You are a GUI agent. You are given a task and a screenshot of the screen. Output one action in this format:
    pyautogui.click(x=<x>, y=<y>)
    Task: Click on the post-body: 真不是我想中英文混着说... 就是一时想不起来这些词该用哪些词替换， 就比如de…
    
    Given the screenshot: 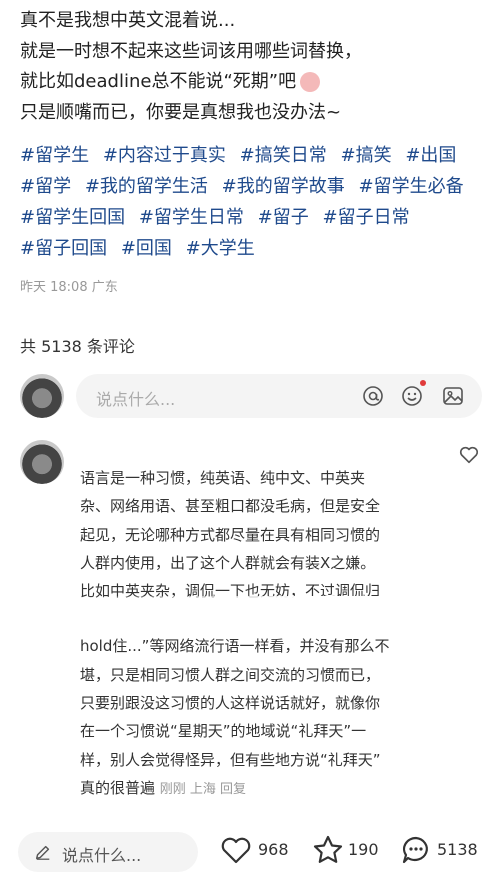 What is the action you would take?
    pyautogui.click(x=255, y=67)
    